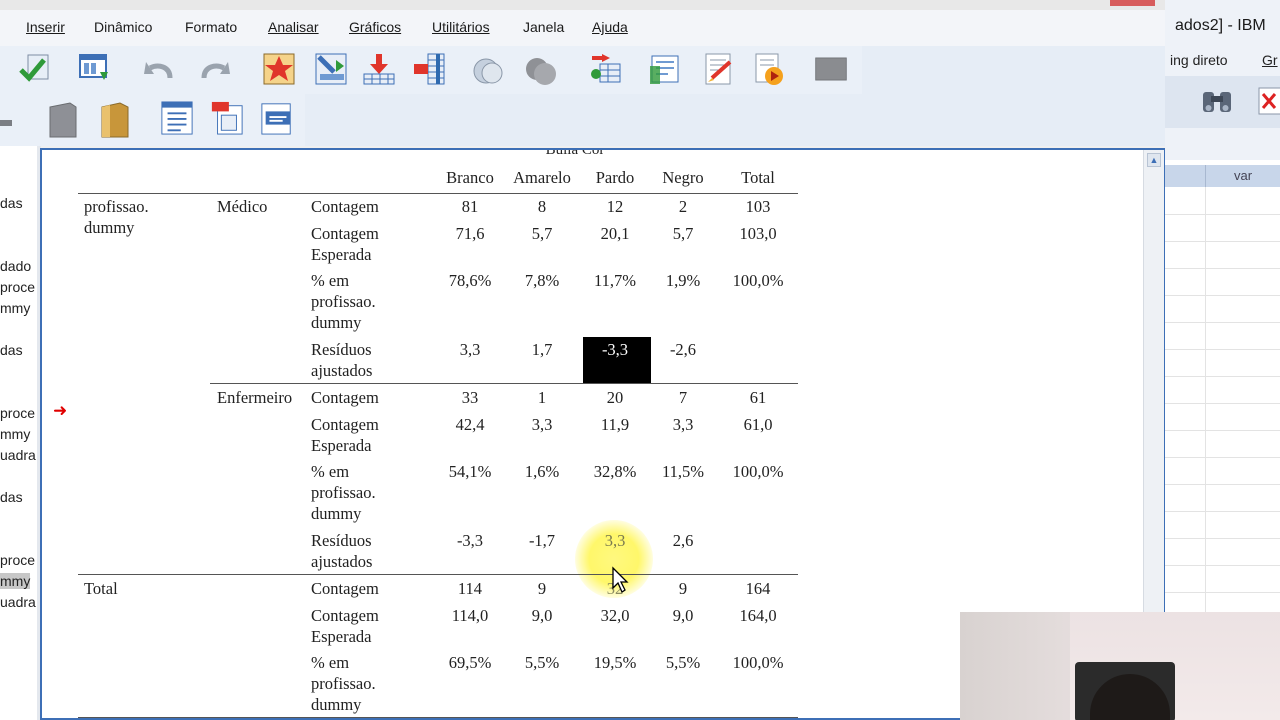  Describe the element at coordinates (159, 71) in the screenshot. I see `undo-icon` at that location.